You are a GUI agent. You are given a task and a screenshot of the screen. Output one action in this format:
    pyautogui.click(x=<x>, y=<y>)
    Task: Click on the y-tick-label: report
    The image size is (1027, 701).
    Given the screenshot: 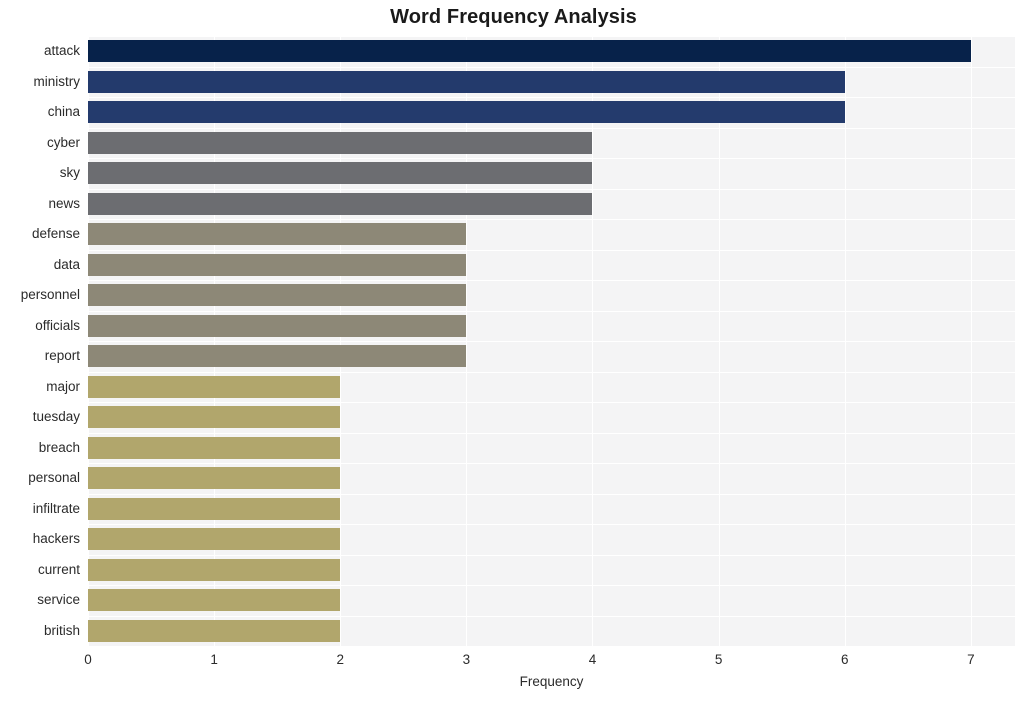 What is the action you would take?
    pyautogui.click(x=62, y=356)
    